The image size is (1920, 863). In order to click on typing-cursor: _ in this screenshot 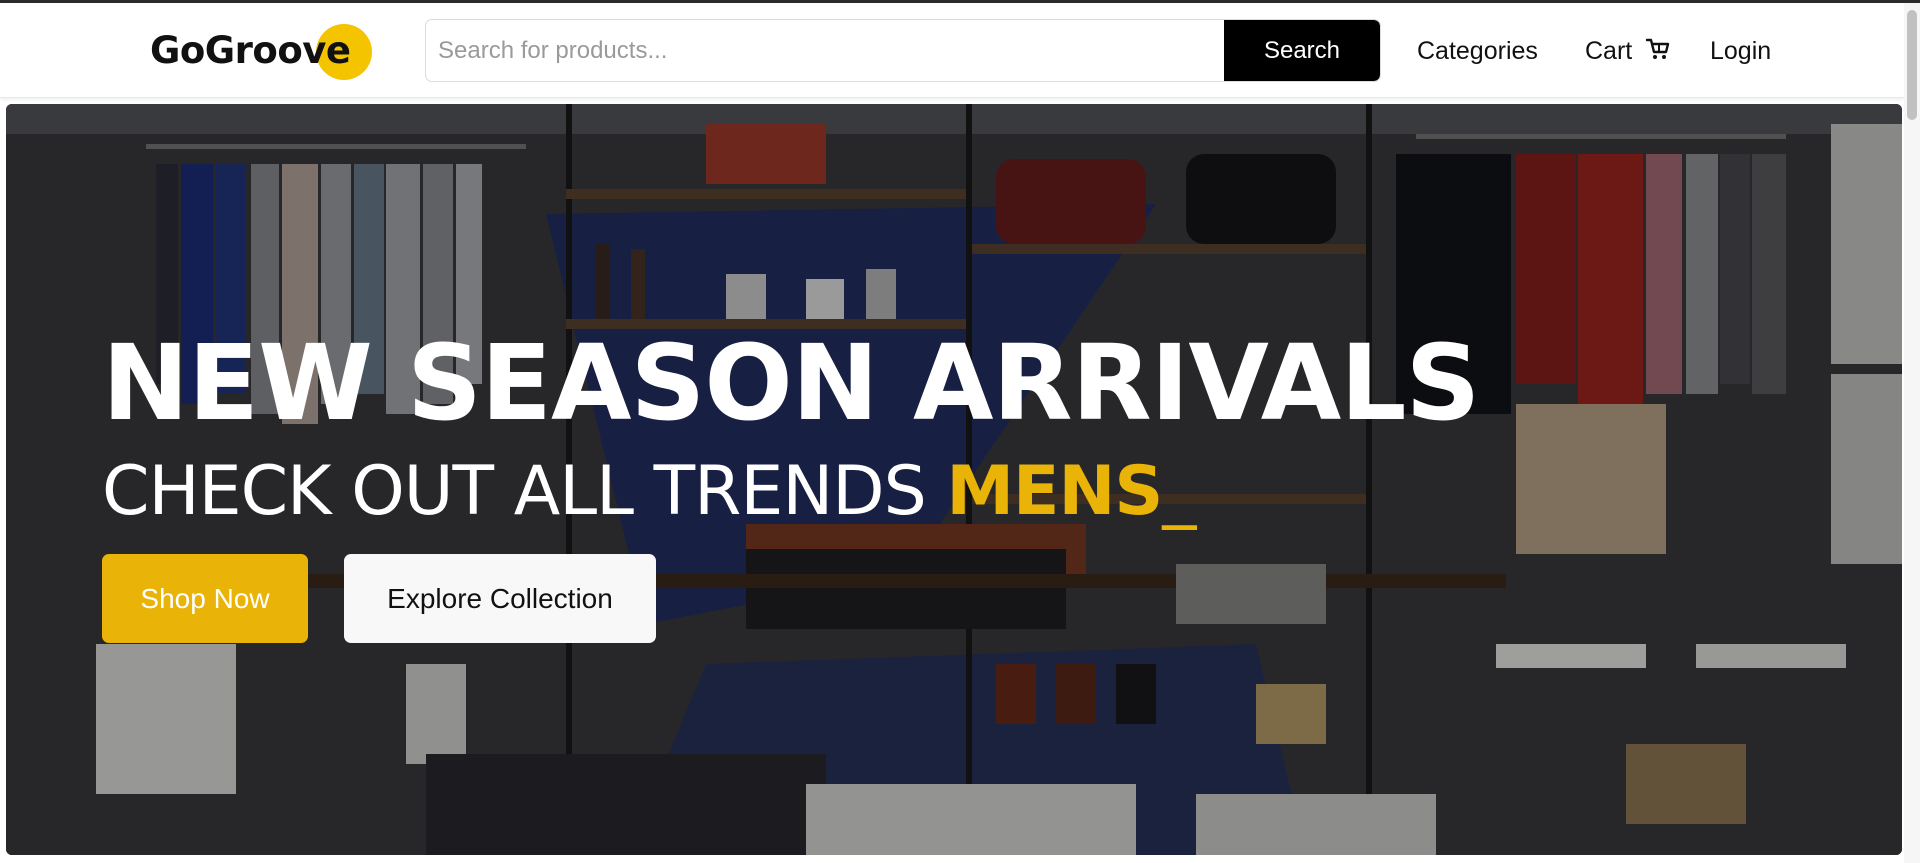, I will do `click(1179, 491)`.